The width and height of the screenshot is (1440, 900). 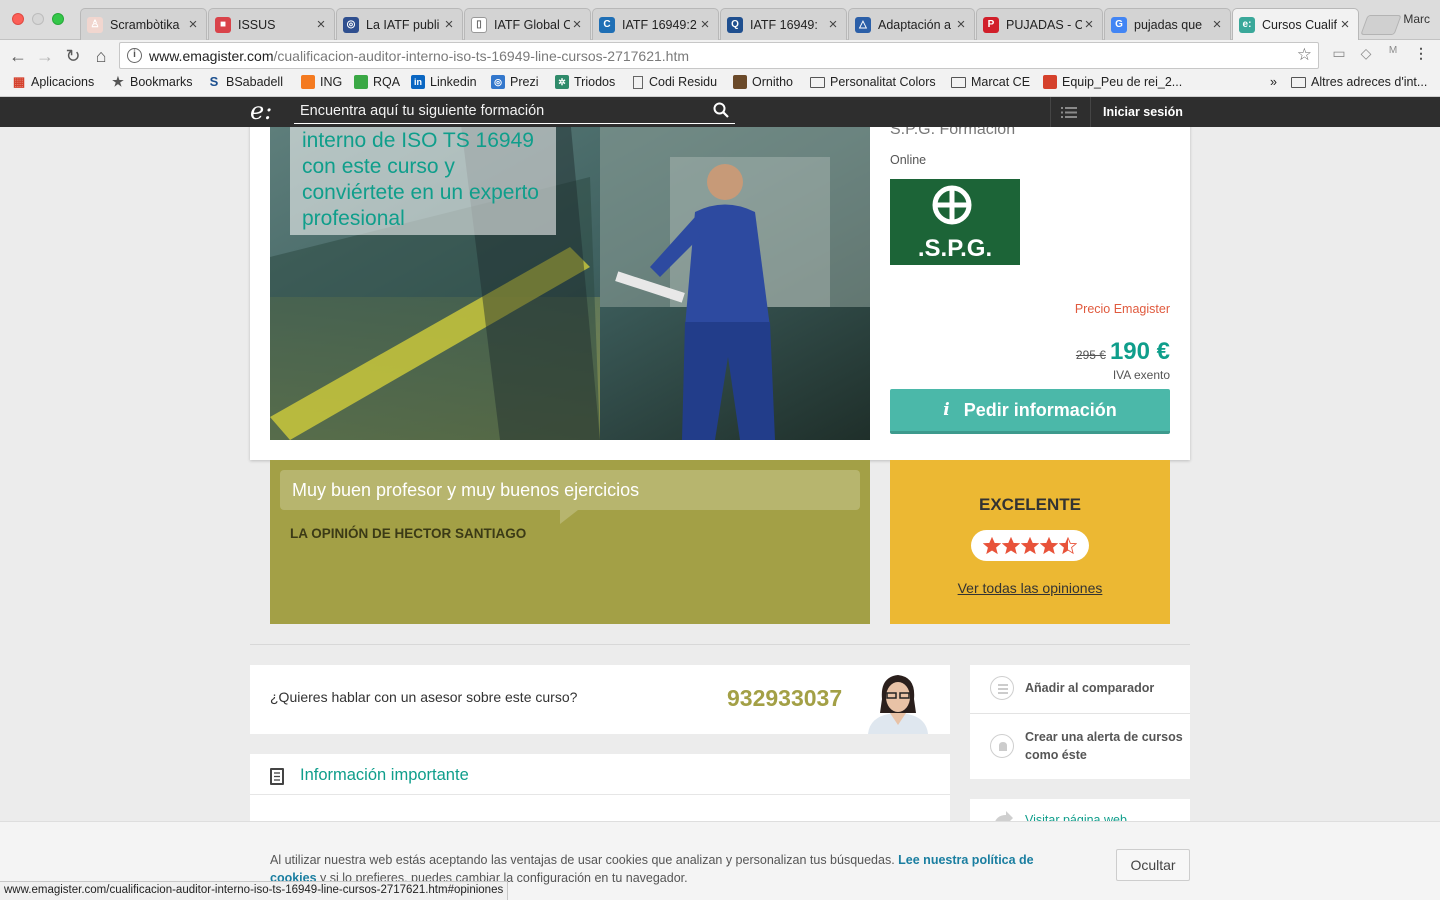 I want to click on bookmark-item: Personalitat Colors, so click(x=873, y=82).